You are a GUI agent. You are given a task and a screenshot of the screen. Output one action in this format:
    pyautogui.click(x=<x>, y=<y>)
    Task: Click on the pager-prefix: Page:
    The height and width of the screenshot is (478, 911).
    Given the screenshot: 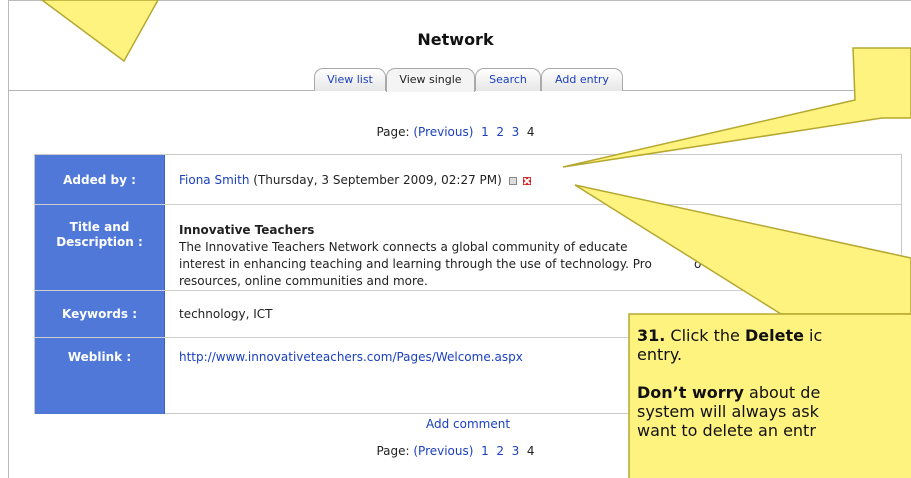 What is the action you would take?
    pyautogui.click(x=393, y=132)
    